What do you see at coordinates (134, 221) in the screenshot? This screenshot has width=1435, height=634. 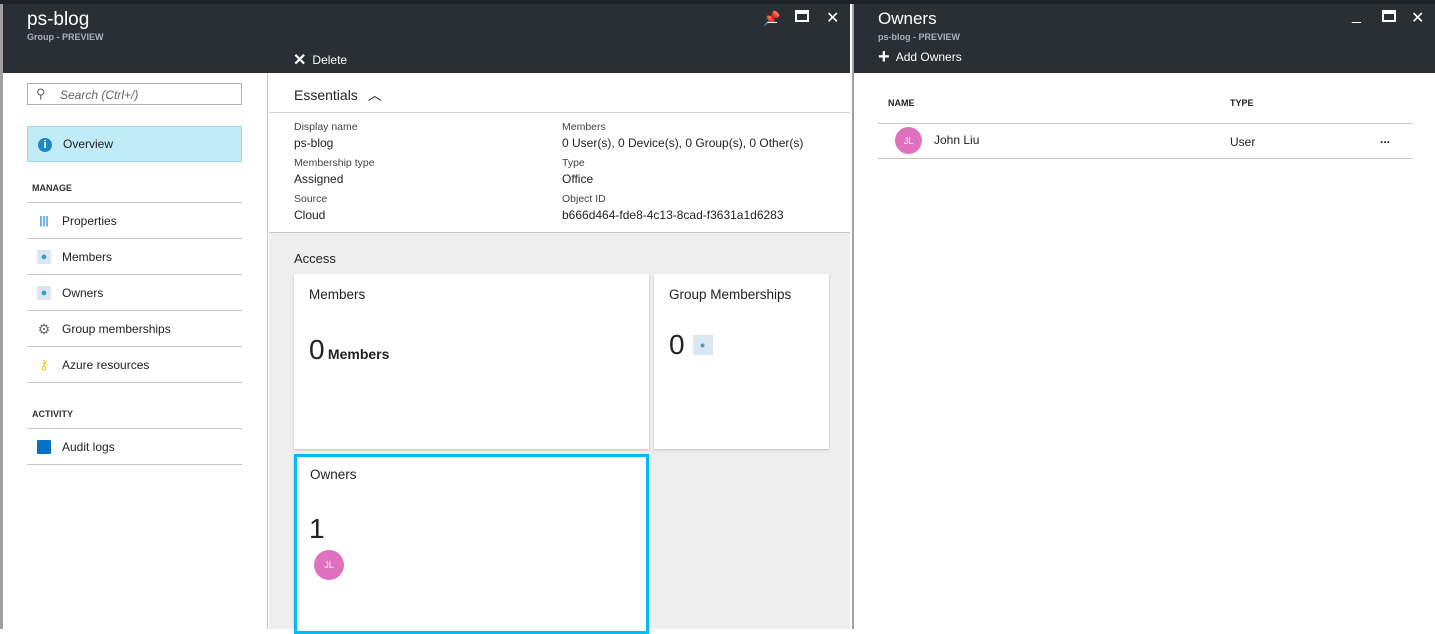 I see `nav-properties: ||| Properties` at bounding box center [134, 221].